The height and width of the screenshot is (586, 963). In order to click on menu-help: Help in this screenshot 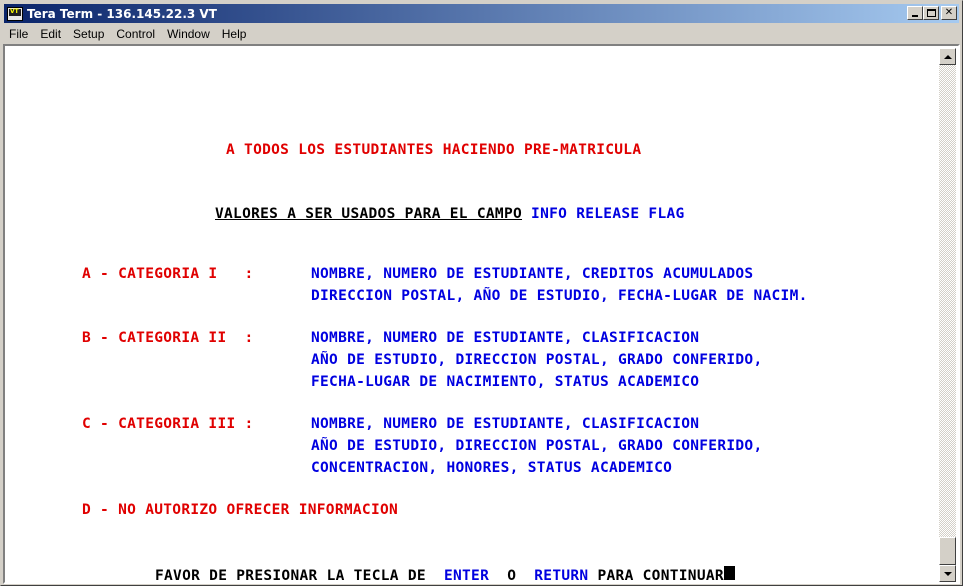, I will do `click(234, 34)`.